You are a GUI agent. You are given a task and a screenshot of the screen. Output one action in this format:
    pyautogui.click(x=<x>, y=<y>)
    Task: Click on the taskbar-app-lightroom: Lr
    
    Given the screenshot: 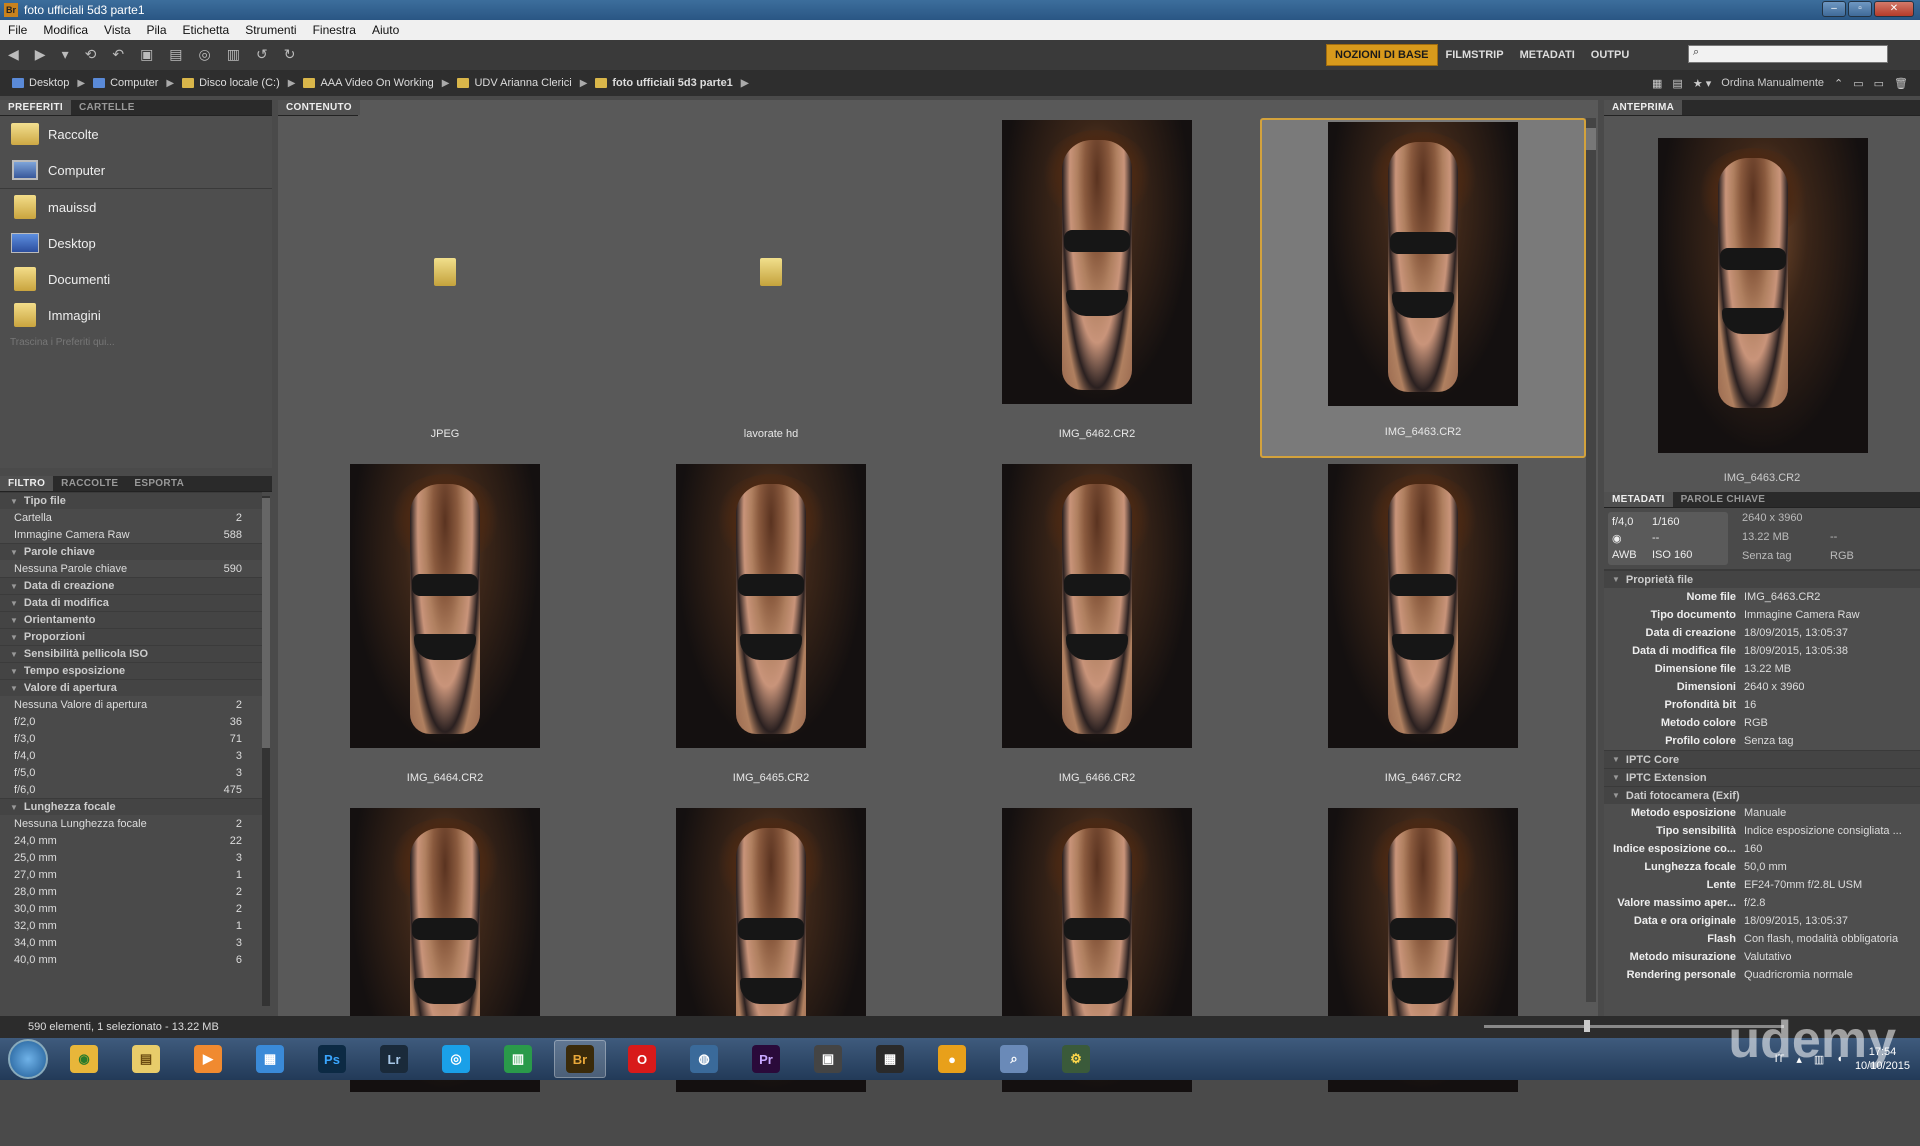 What is the action you would take?
    pyautogui.click(x=394, y=1059)
    